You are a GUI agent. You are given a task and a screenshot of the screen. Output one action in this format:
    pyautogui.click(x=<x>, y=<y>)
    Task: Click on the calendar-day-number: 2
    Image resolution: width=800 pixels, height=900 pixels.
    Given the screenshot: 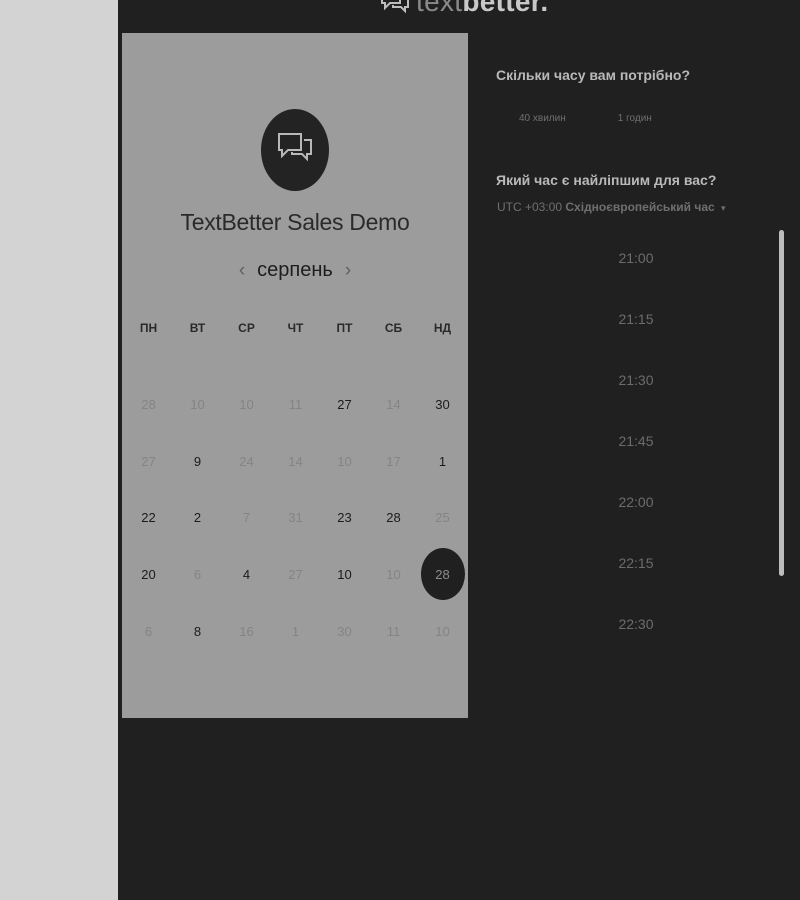 What is the action you would take?
    pyautogui.click(x=197, y=518)
    